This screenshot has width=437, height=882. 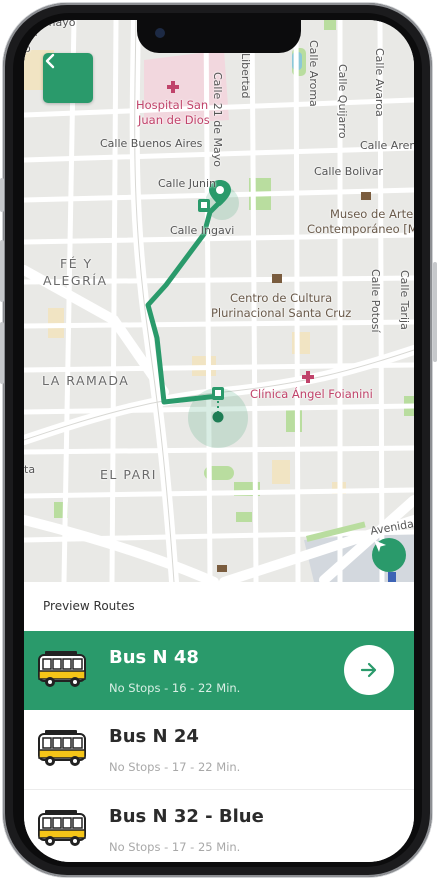 I want to click on map-label-district: EL PARI, so click(x=128, y=474).